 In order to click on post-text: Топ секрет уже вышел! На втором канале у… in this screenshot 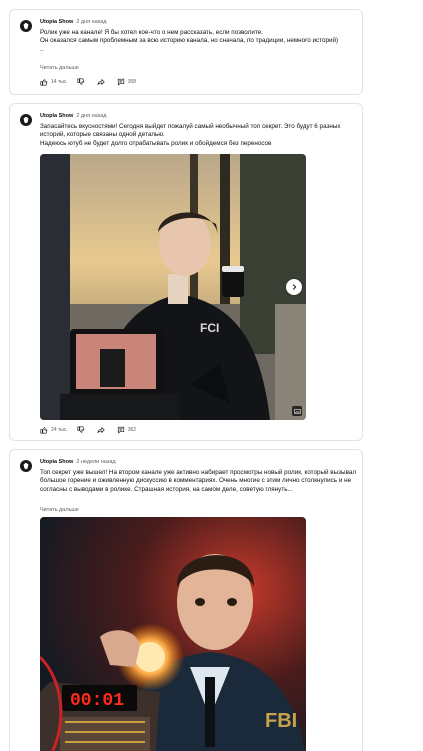, I will do `click(198, 481)`.